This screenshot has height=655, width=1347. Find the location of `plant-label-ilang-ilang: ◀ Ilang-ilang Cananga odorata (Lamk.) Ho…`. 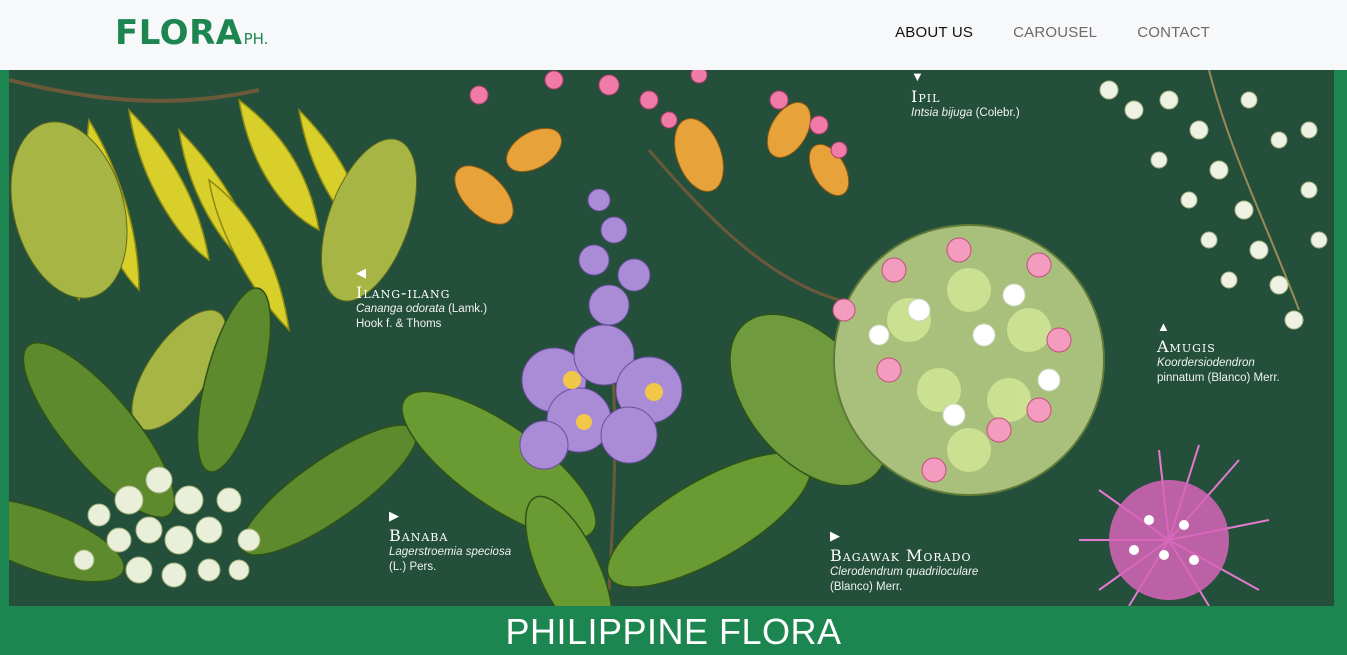

plant-label-ilang-ilang: ◀ Ilang-ilang Cananga odorata (Lamk.) Ho… is located at coordinates (421, 299).